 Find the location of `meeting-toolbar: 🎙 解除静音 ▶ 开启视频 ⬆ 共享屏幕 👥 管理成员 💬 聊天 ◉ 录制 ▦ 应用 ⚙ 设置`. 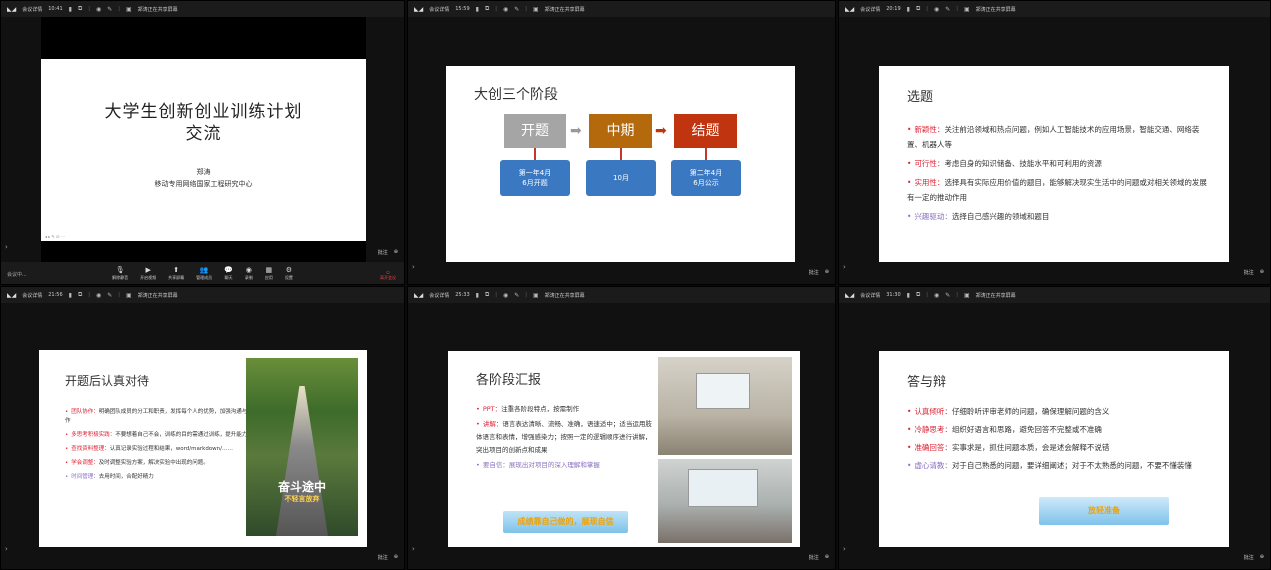

meeting-toolbar: 🎙 解除静音 ▶ 开启视频 ⬆ 共享屏幕 👥 管理成员 💬 聊天 ◉ 录制 ▦ 应用 ⚙ 设置 is located at coordinates (202, 273).